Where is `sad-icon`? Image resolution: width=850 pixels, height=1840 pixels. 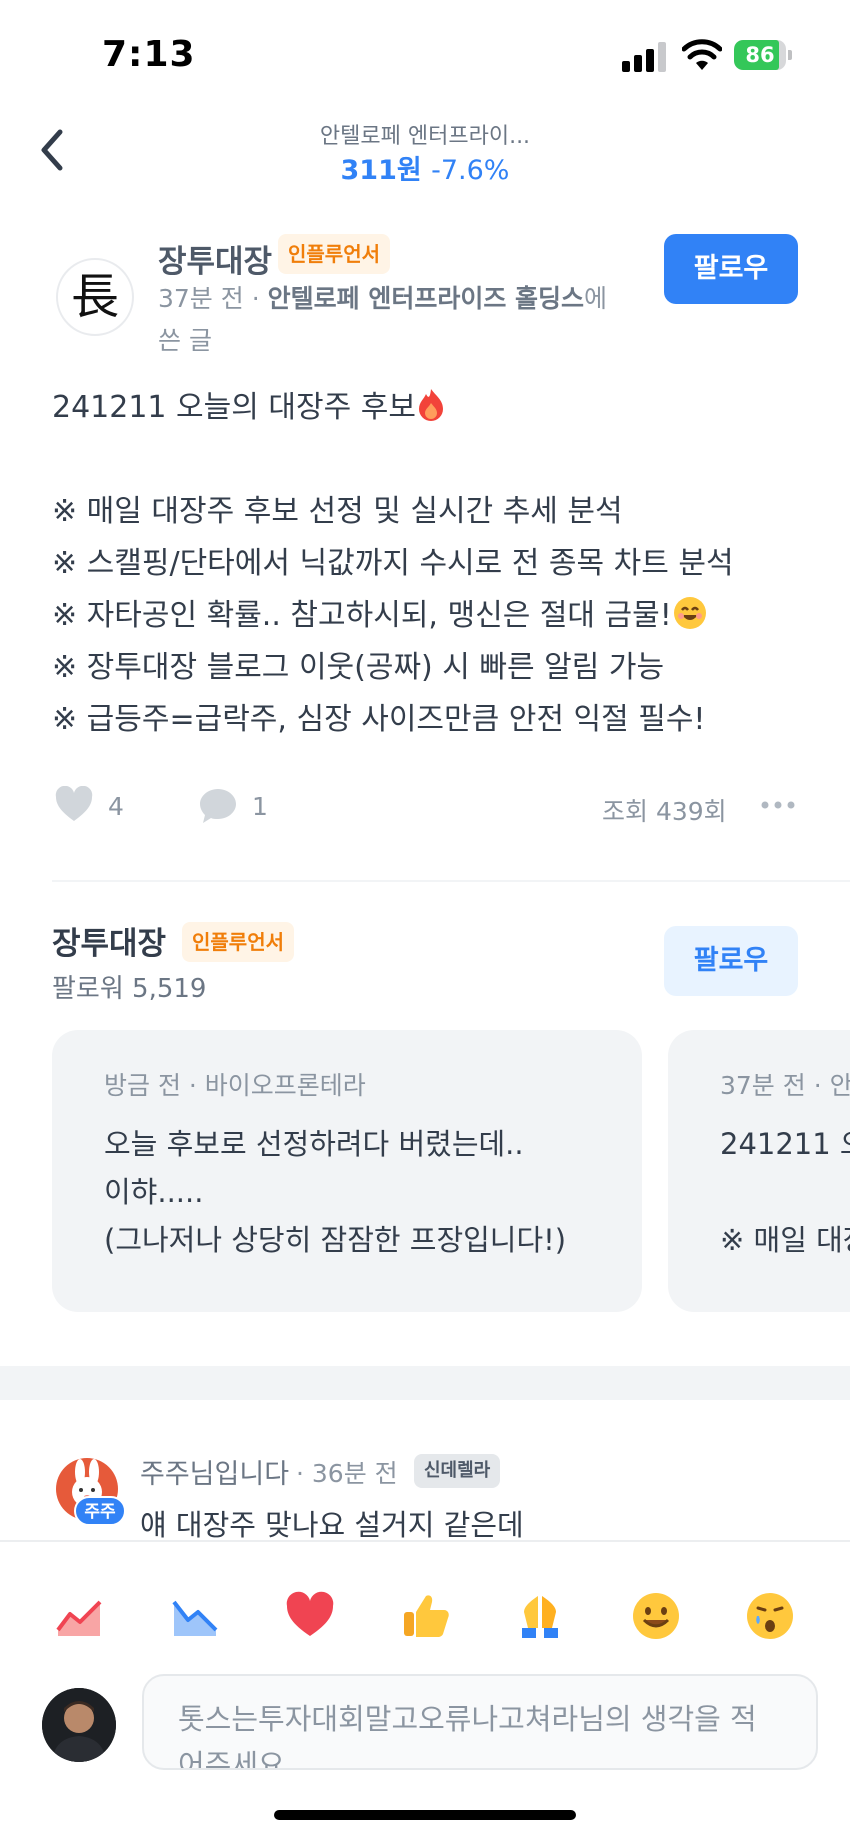 sad-icon is located at coordinates (770, 1616).